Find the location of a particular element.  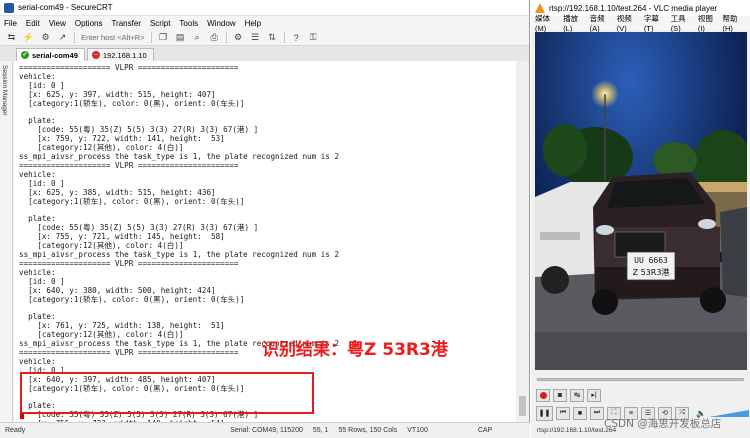

seek-track is located at coordinates (640, 379).